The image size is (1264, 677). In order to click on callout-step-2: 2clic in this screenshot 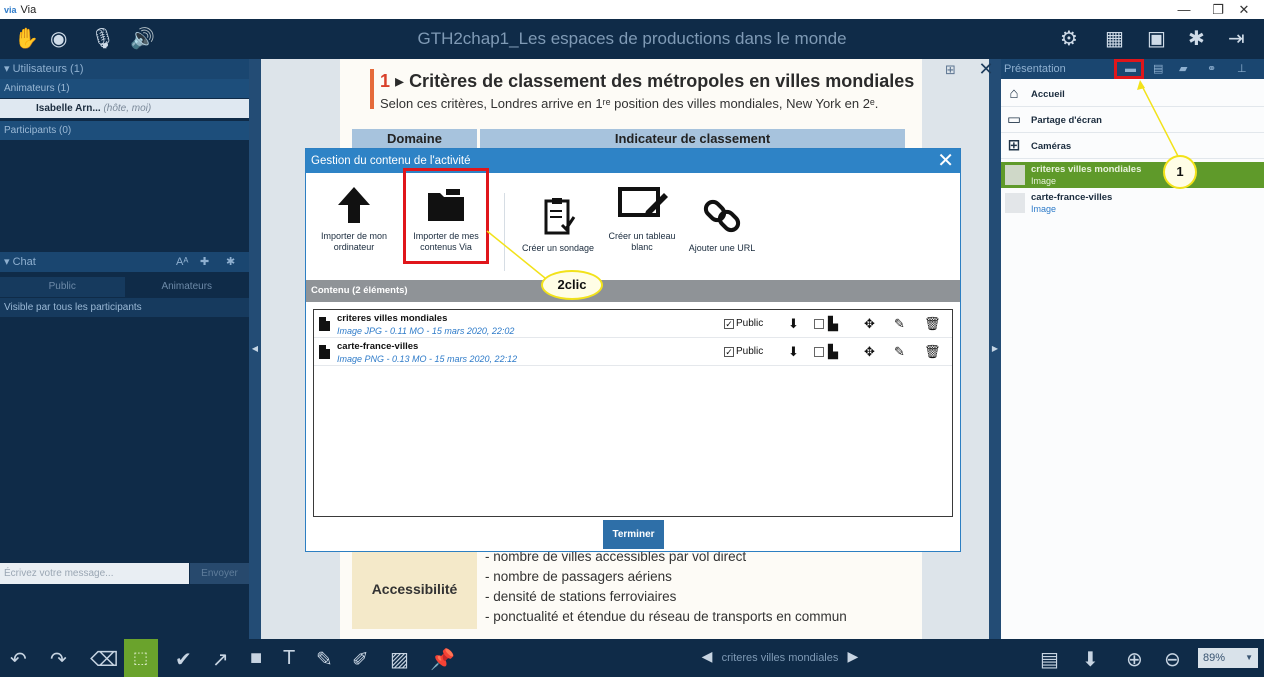, I will do `click(572, 285)`.